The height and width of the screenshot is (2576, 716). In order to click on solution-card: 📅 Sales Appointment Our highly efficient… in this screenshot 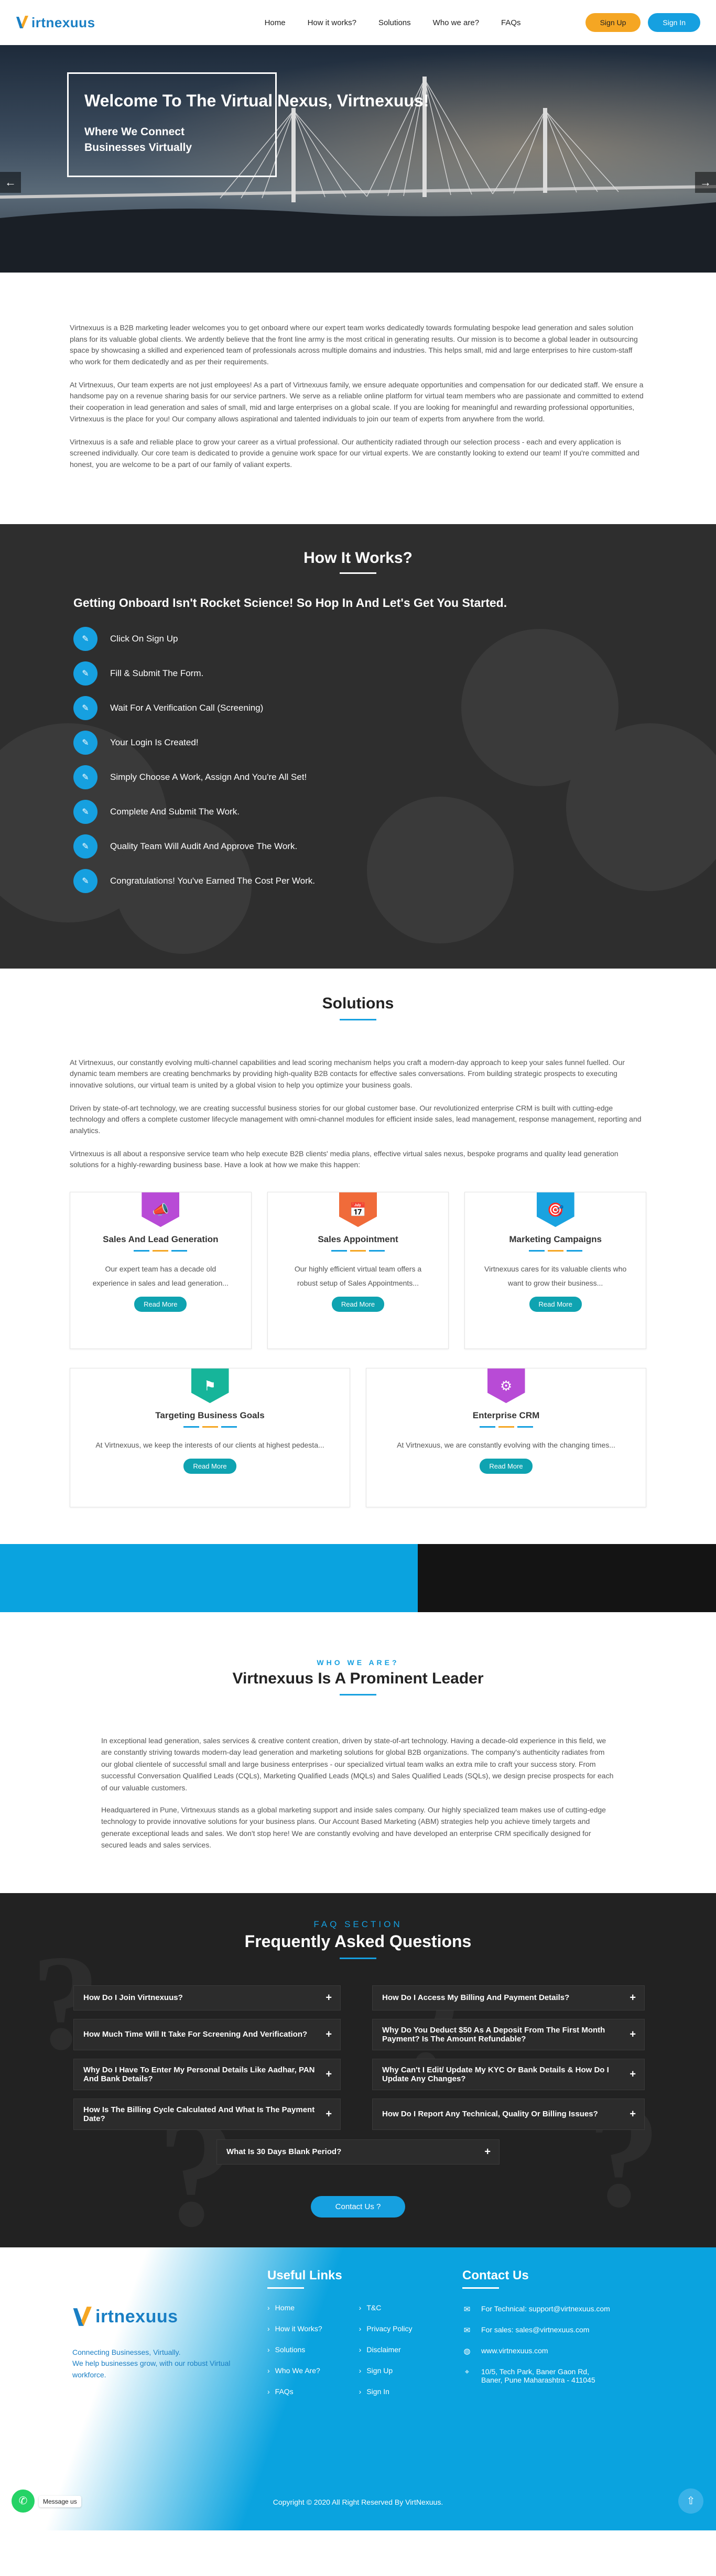, I will do `click(358, 1271)`.